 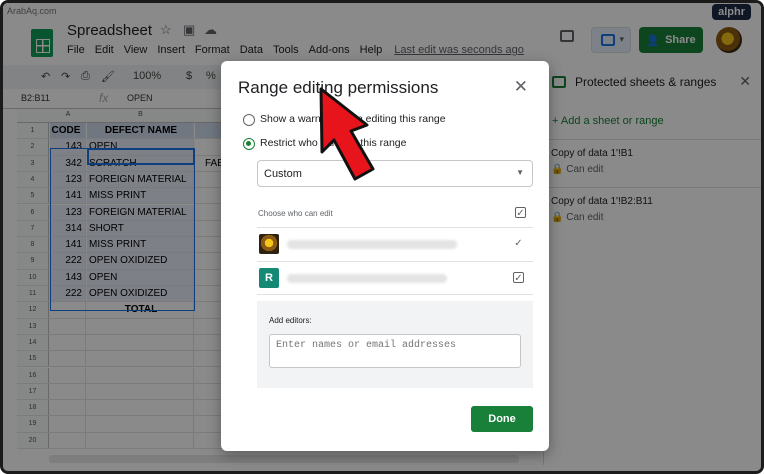 What do you see at coordinates (502, 419) in the screenshot?
I see `done-button: Done` at bounding box center [502, 419].